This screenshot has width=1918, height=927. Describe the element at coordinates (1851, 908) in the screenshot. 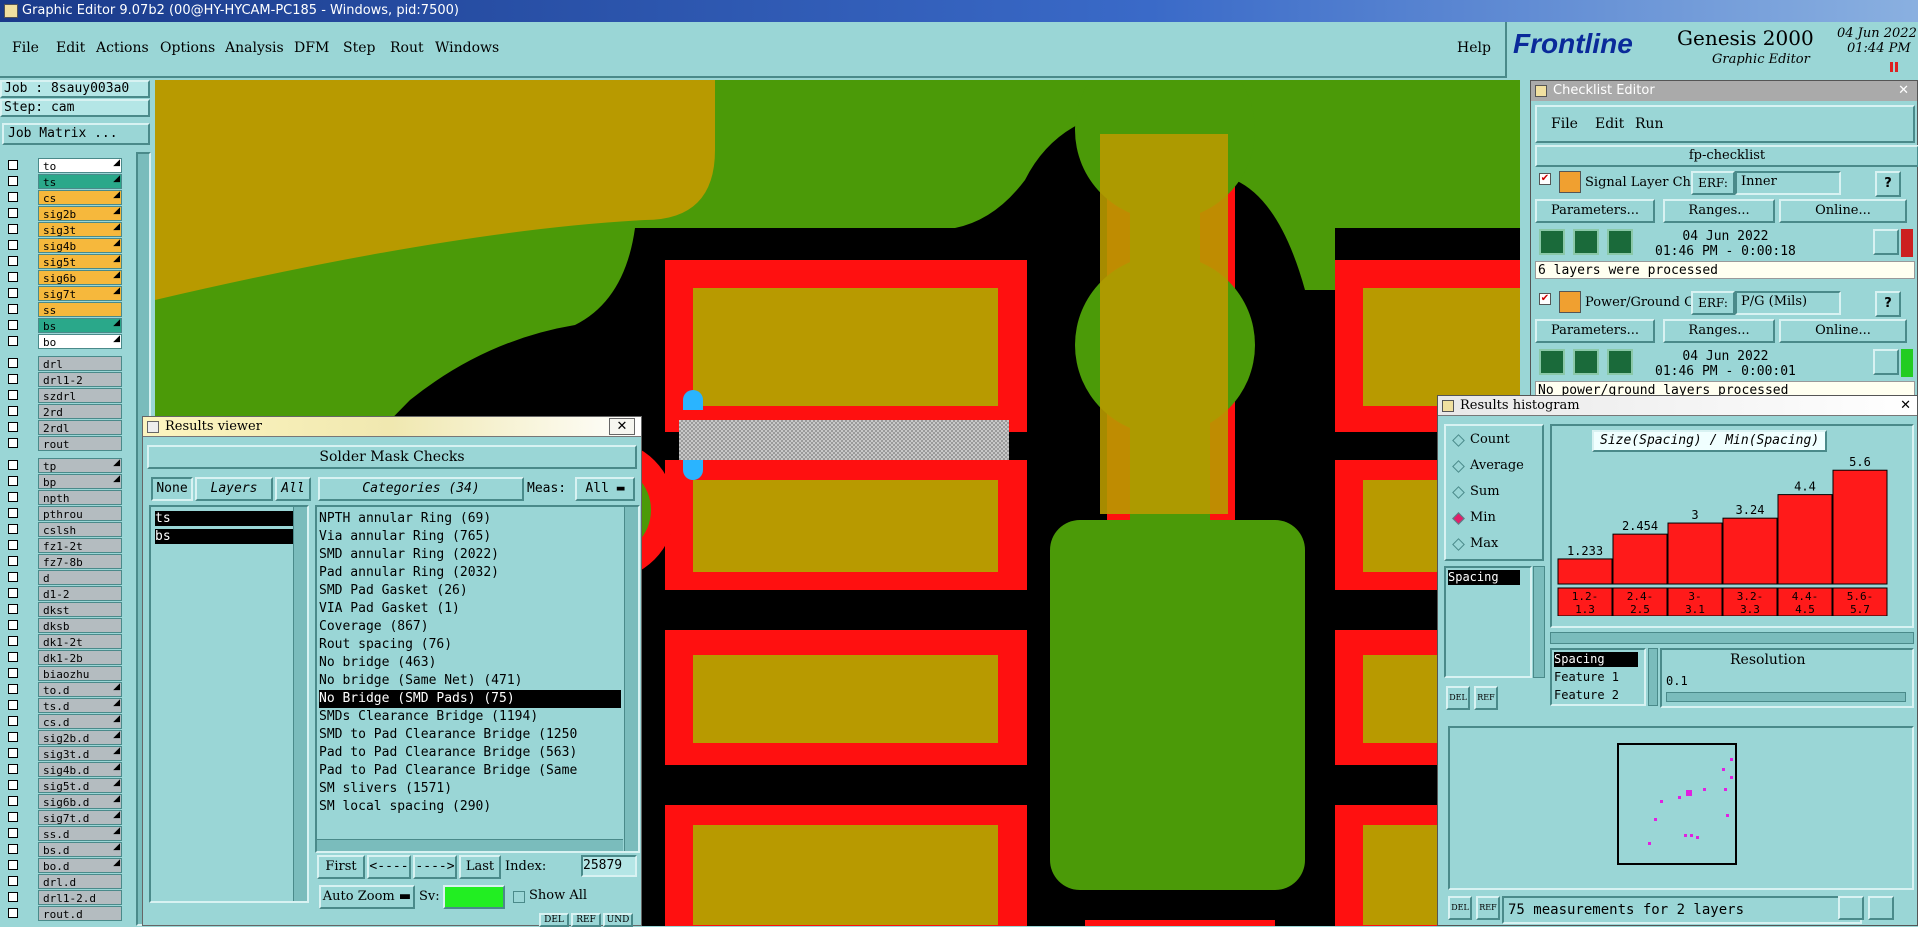

I see `zoom-icon` at that location.